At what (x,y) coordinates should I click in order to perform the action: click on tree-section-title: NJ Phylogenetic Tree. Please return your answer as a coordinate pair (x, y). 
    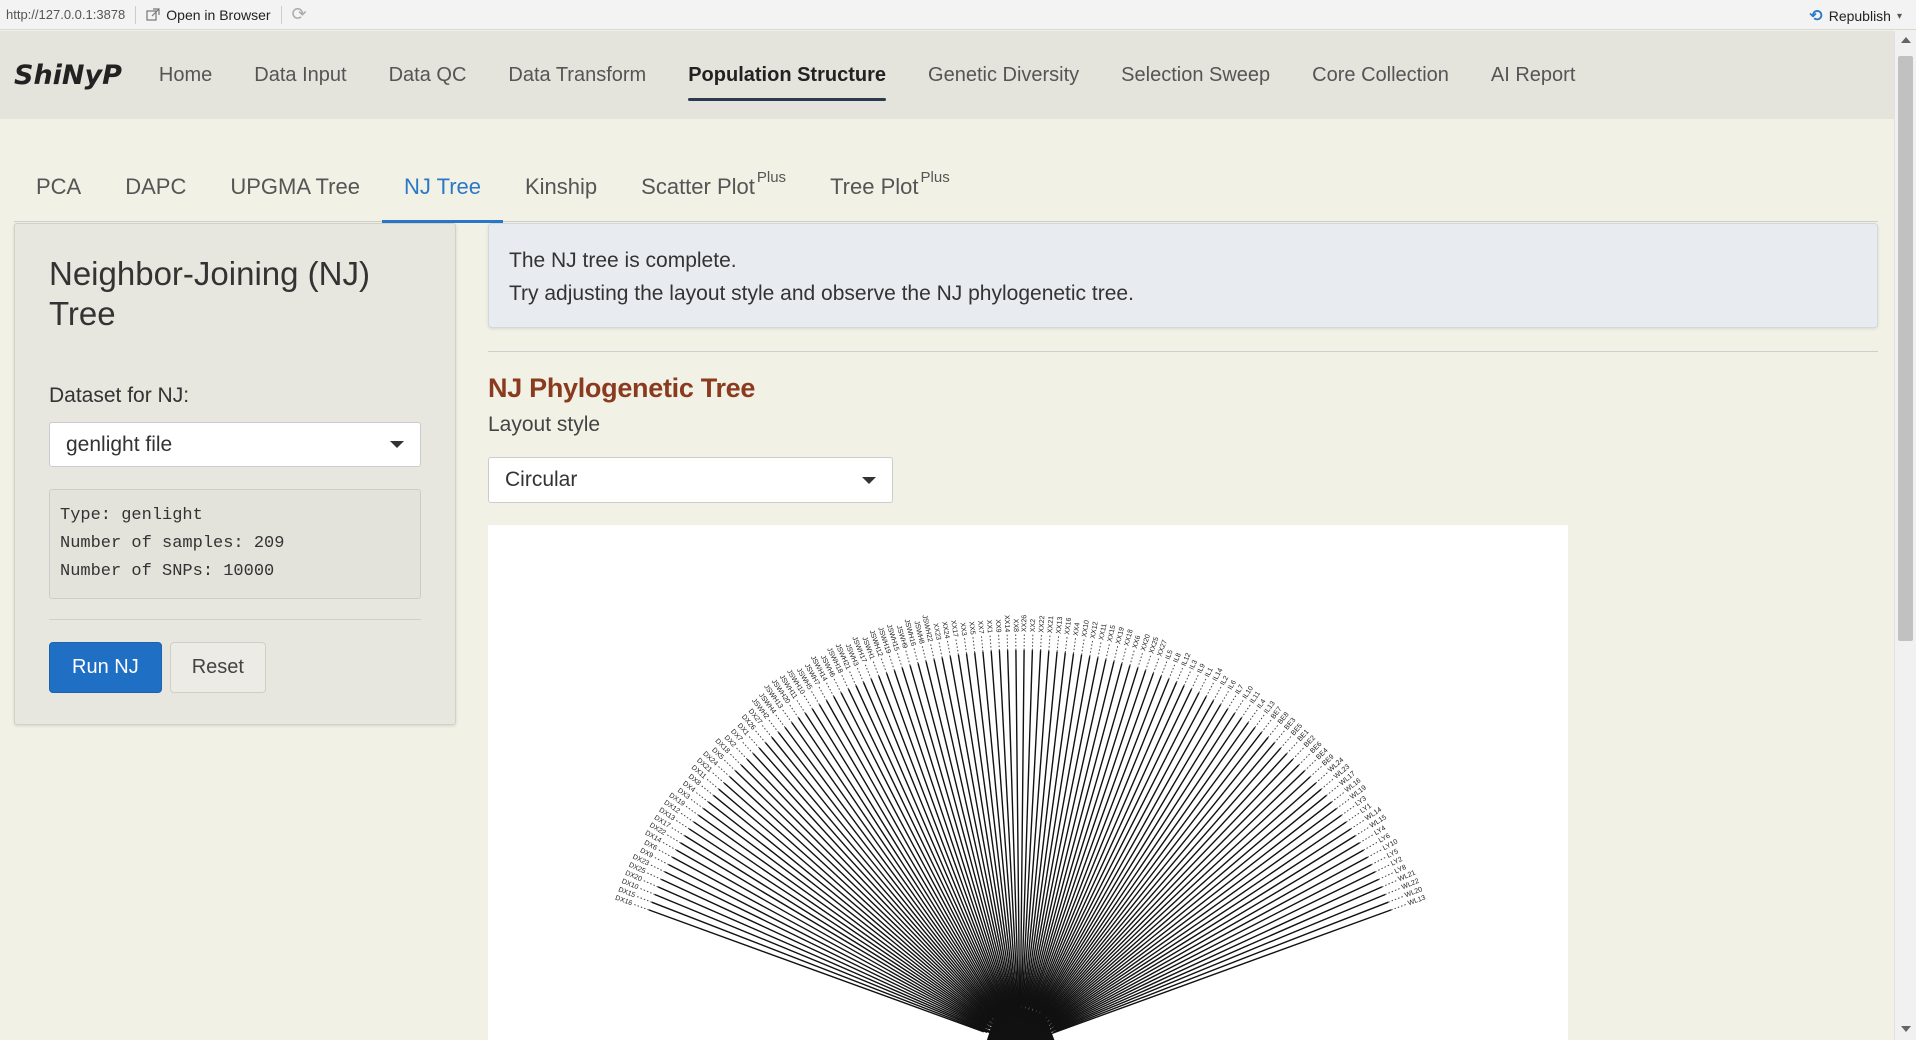
    Looking at the image, I should click on (622, 388).